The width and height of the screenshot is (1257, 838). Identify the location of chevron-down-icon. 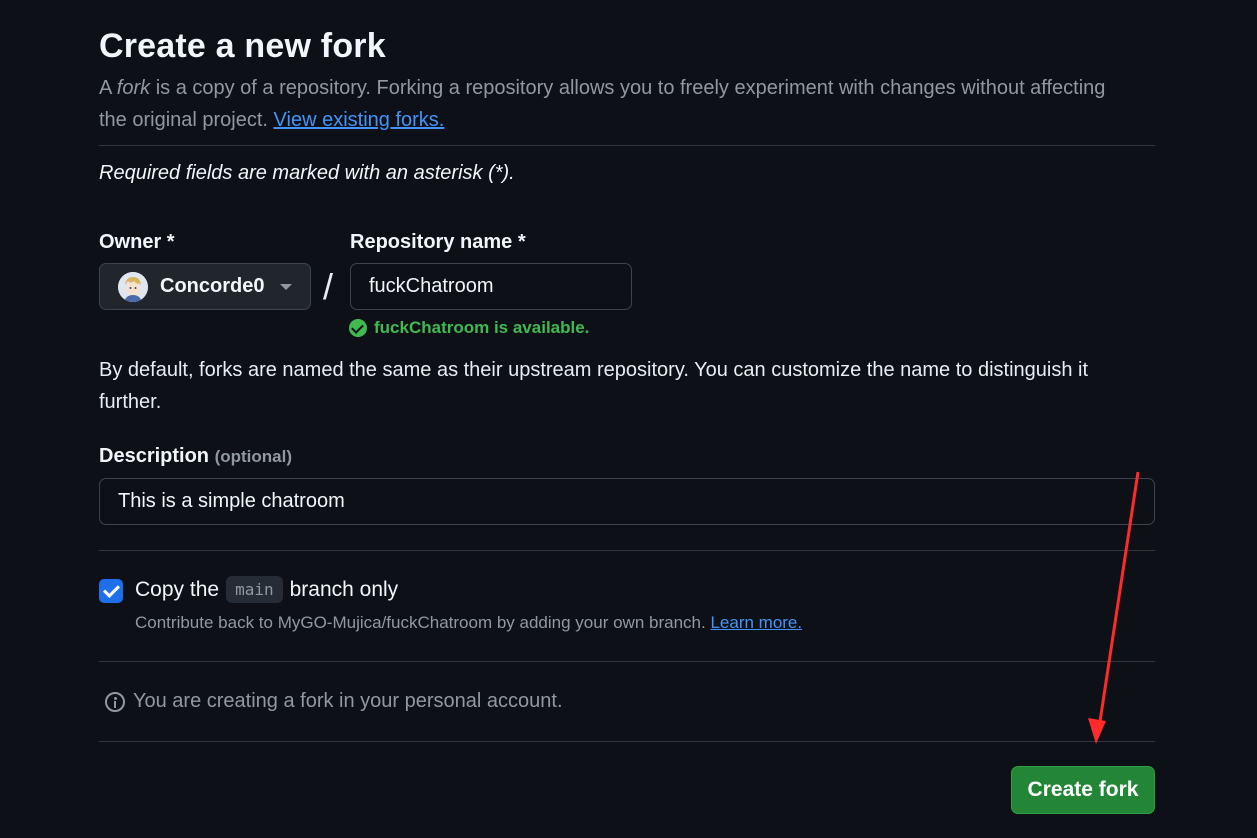
(286, 286).